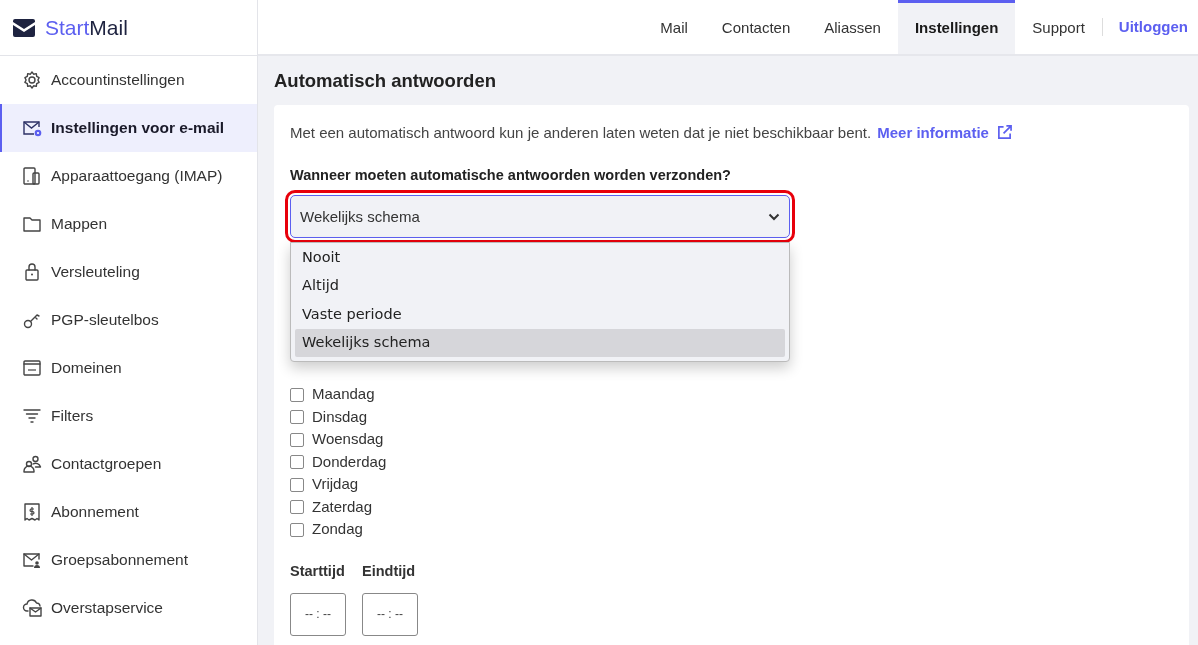 Image resolution: width=1198 pixels, height=645 pixels. What do you see at coordinates (581, 132) in the screenshot?
I see `intro-text: Met een automatisch antwoord kun je anderen laten weten dat je niet beschikbaar bent.` at bounding box center [581, 132].